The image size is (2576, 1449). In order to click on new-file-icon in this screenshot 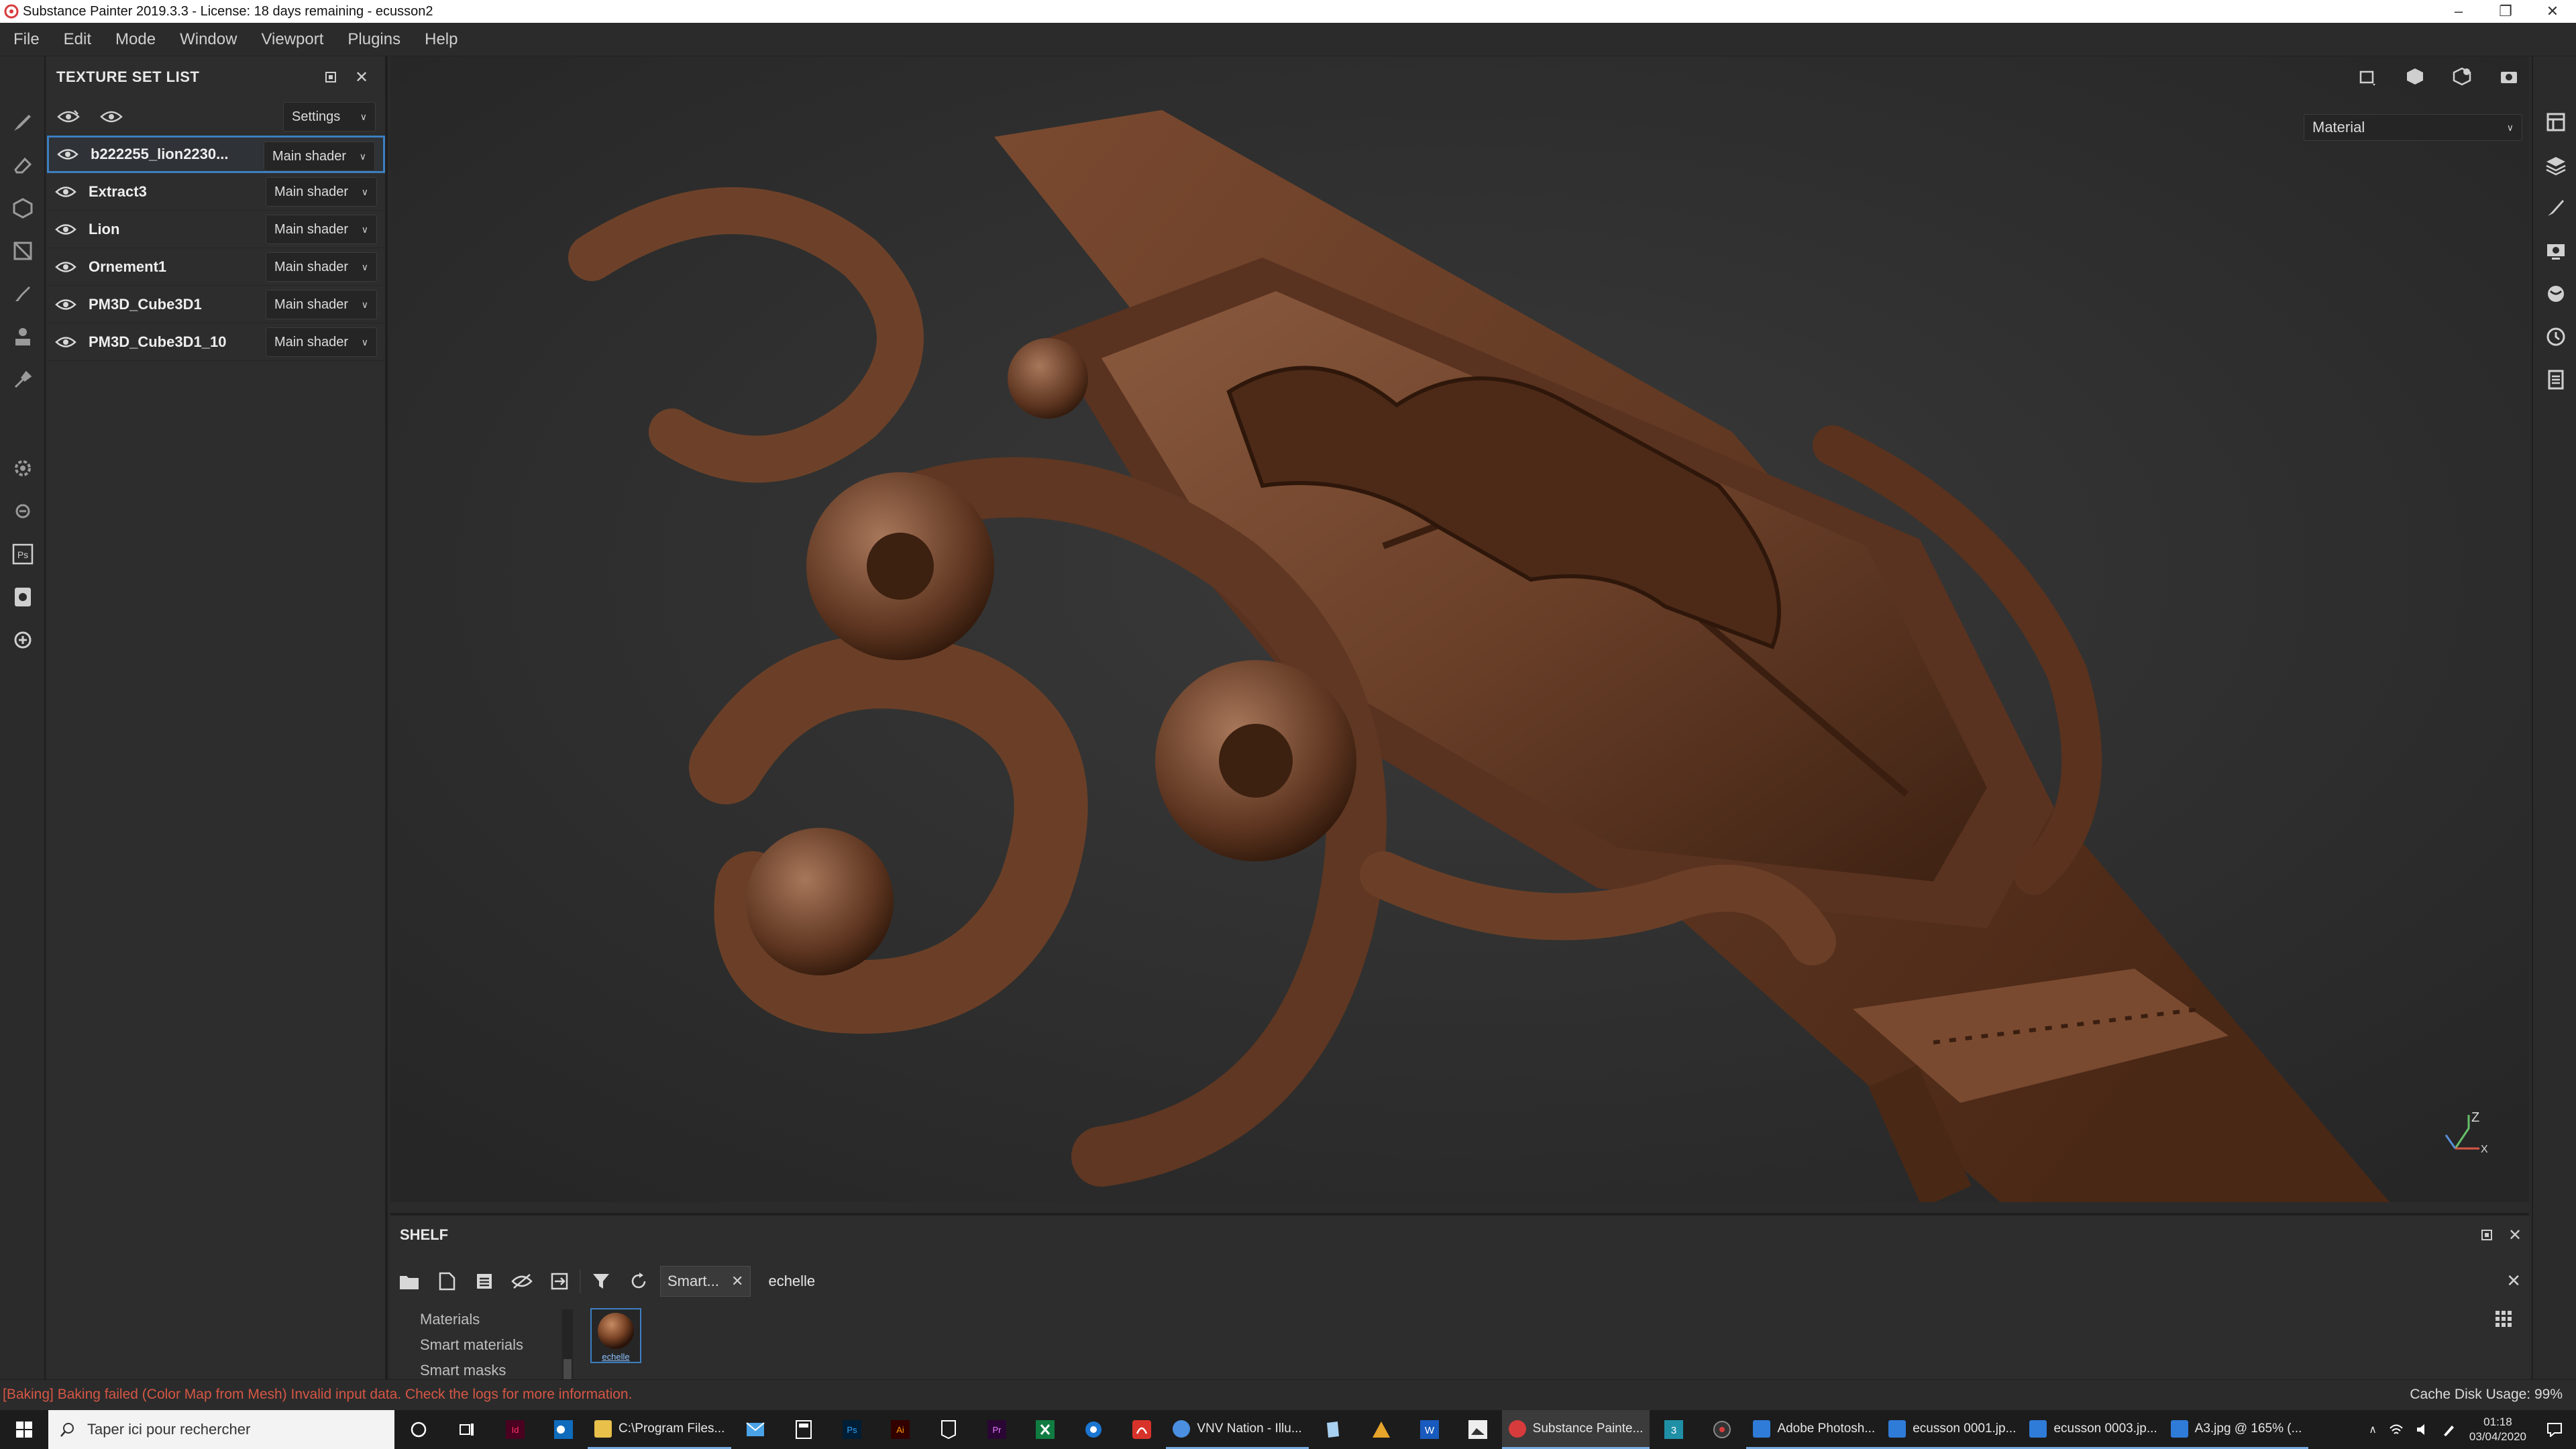, I will do `click(447, 1281)`.